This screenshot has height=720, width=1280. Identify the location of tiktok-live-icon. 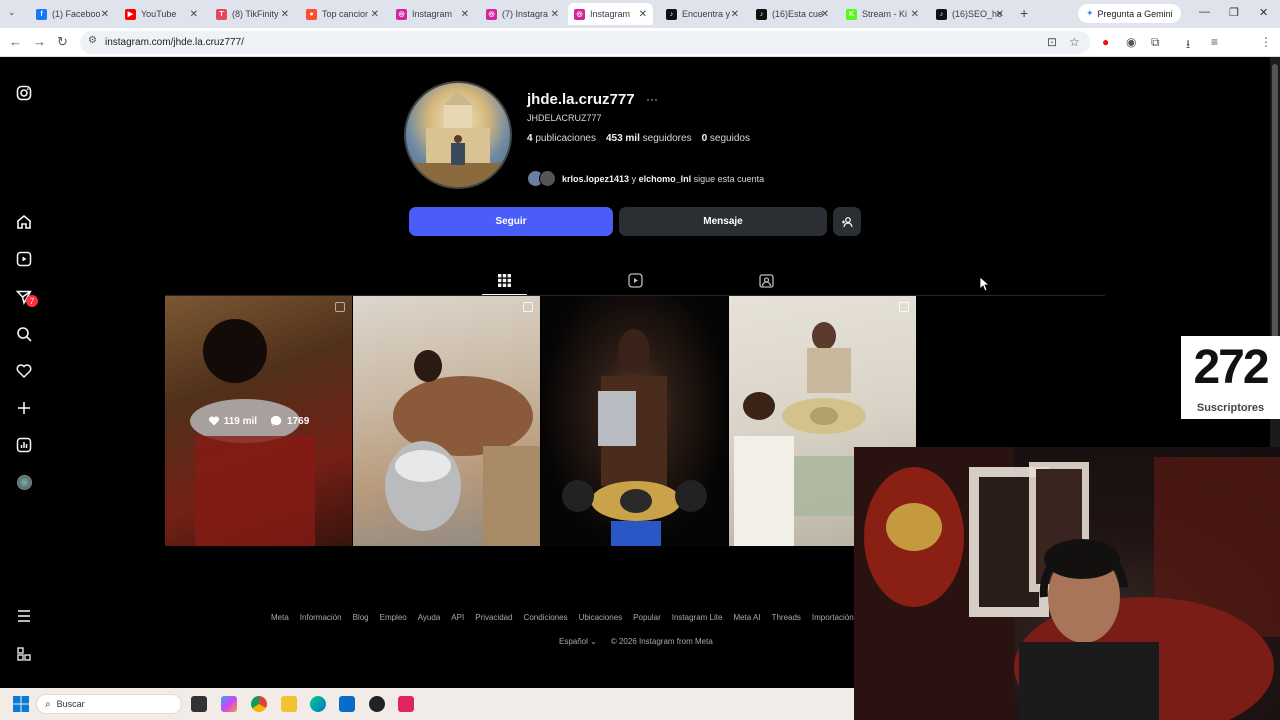
(406, 704).